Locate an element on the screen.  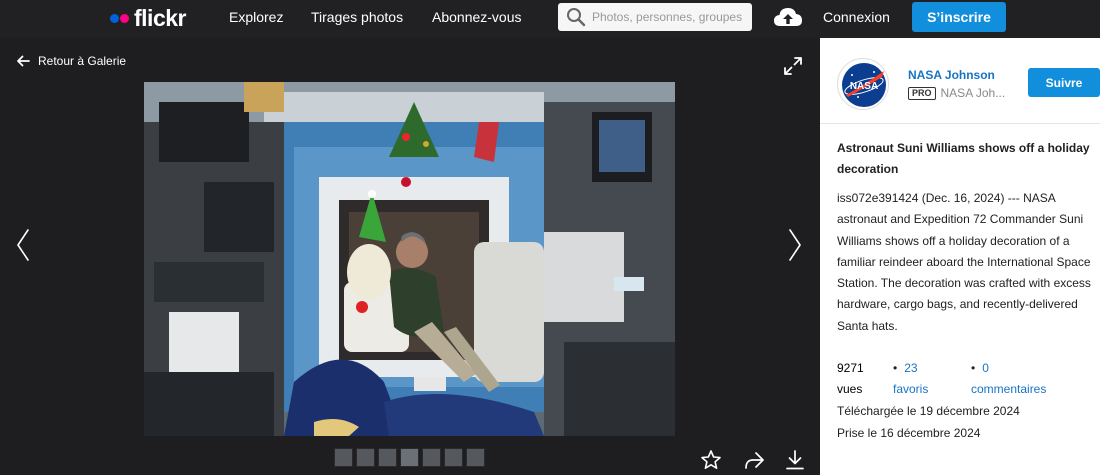
nav-link-prints: Tirages photos is located at coordinates (357, 17).